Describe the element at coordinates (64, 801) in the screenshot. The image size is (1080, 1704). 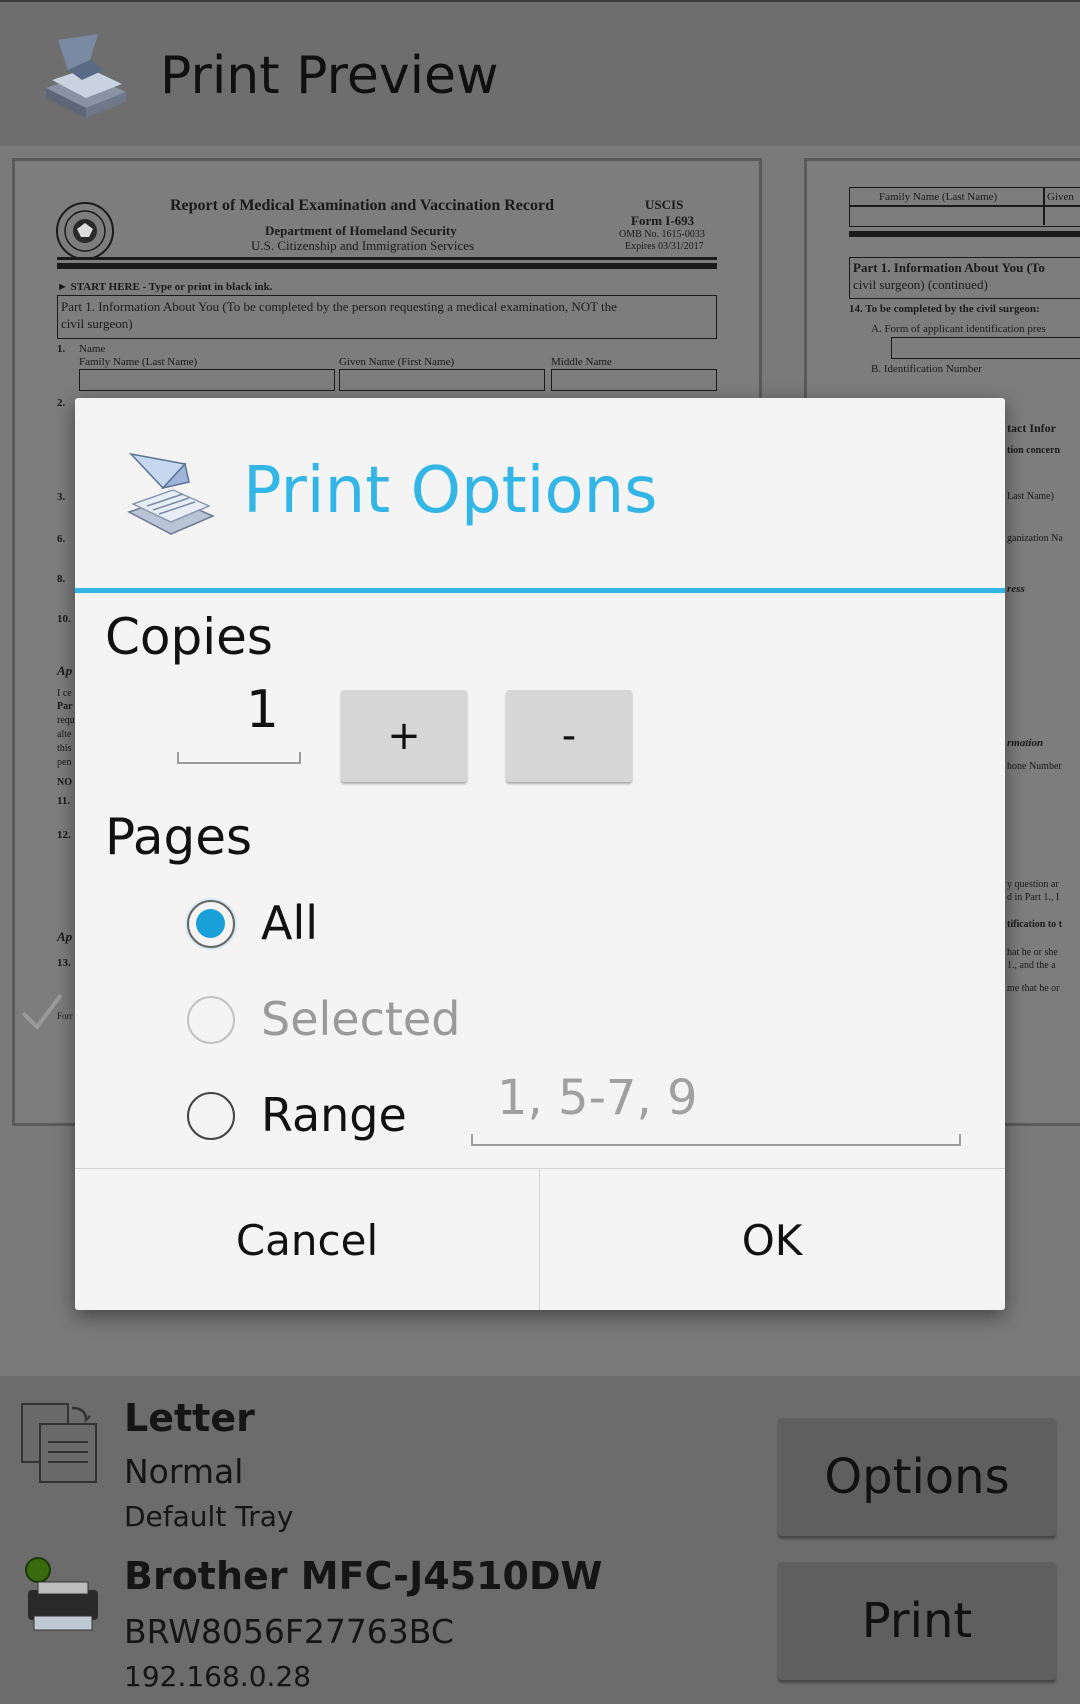
I see `item-11: 11.` at that location.